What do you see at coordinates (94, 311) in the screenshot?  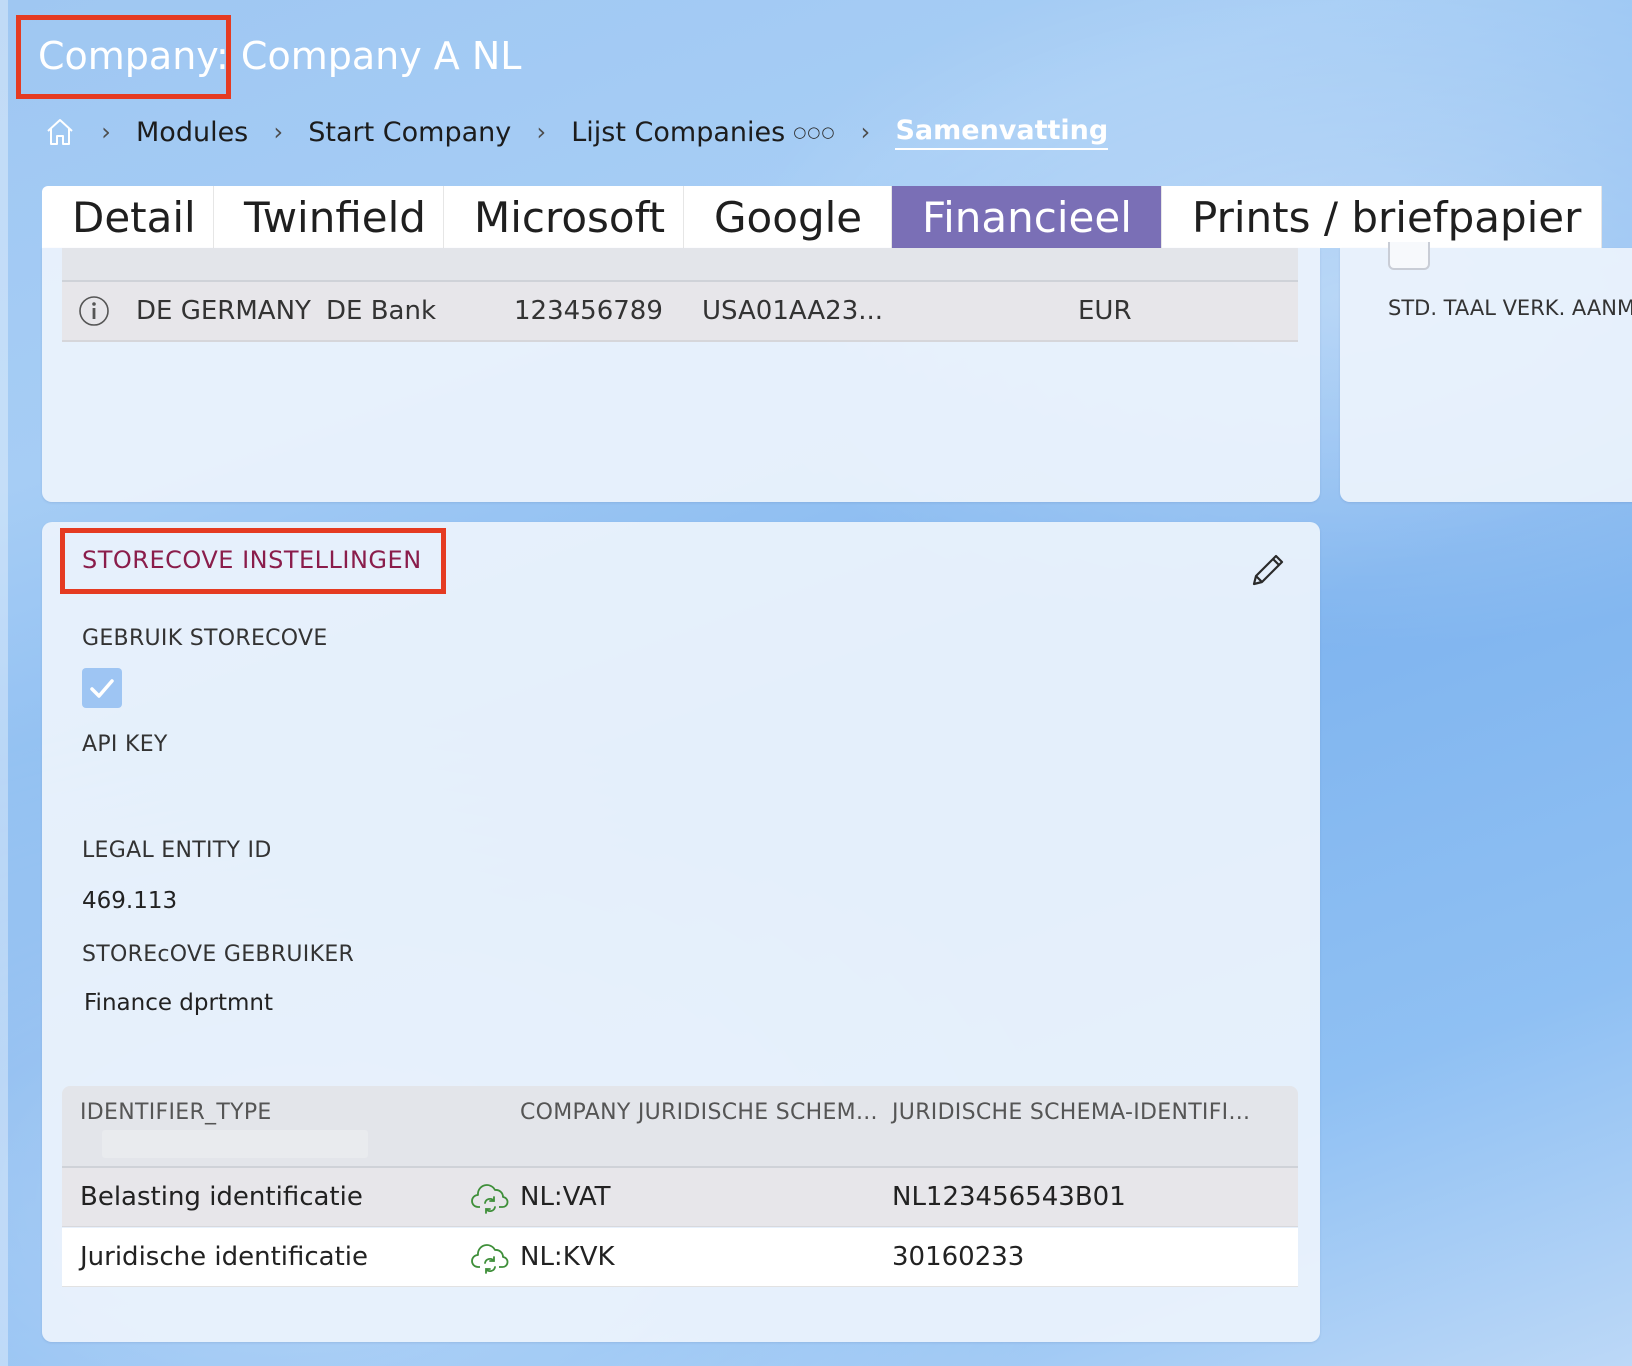 I see `info-icon` at bounding box center [94, 311].